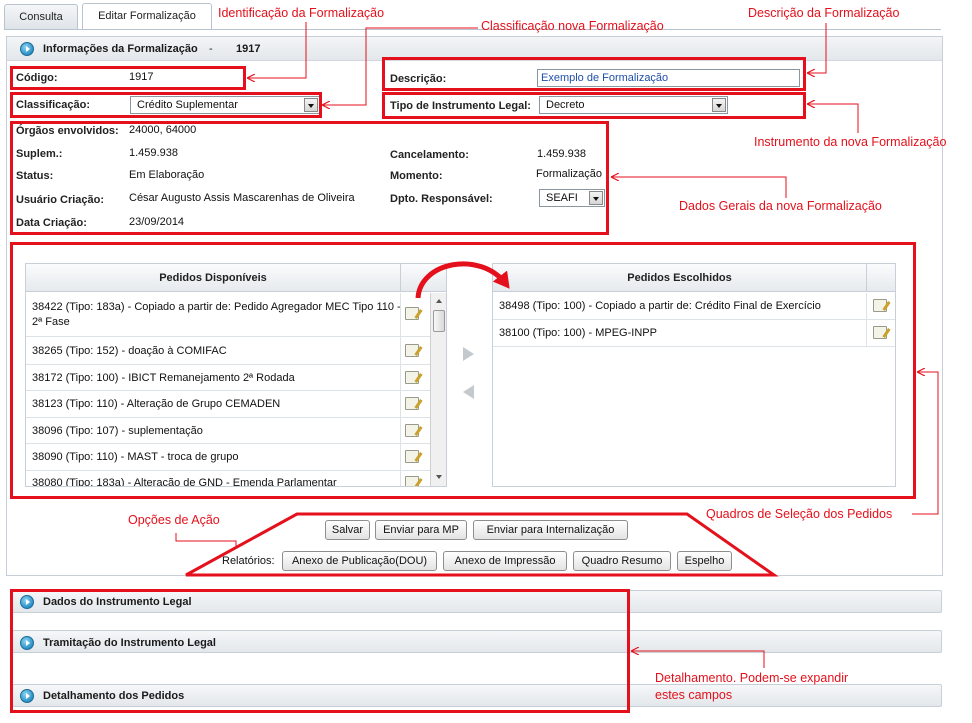 The image size is (972, 723). I want to click on annotation-quadros: Quadros de Seleção dos Pedidos, so click(799, 514).